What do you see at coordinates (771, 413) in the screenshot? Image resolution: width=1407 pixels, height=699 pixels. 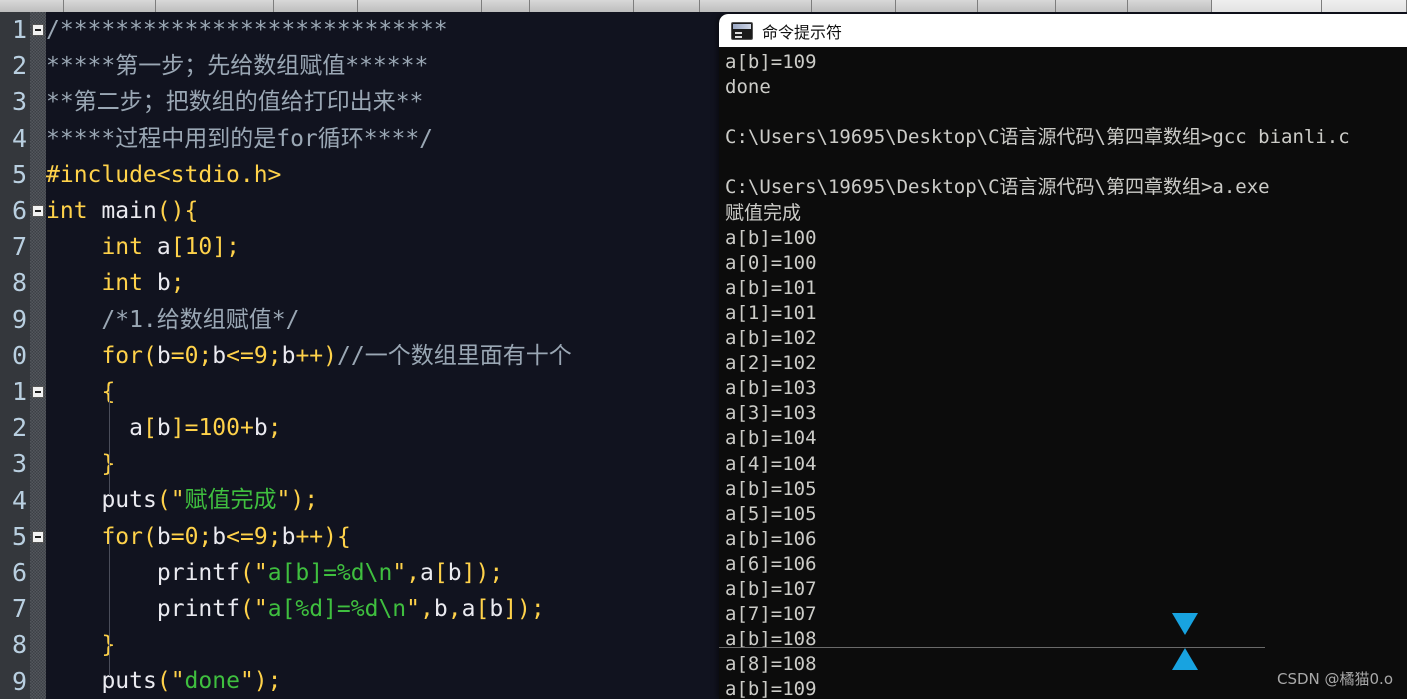 I see `console-line: a[3]=103` at bounding box center [771, 413].